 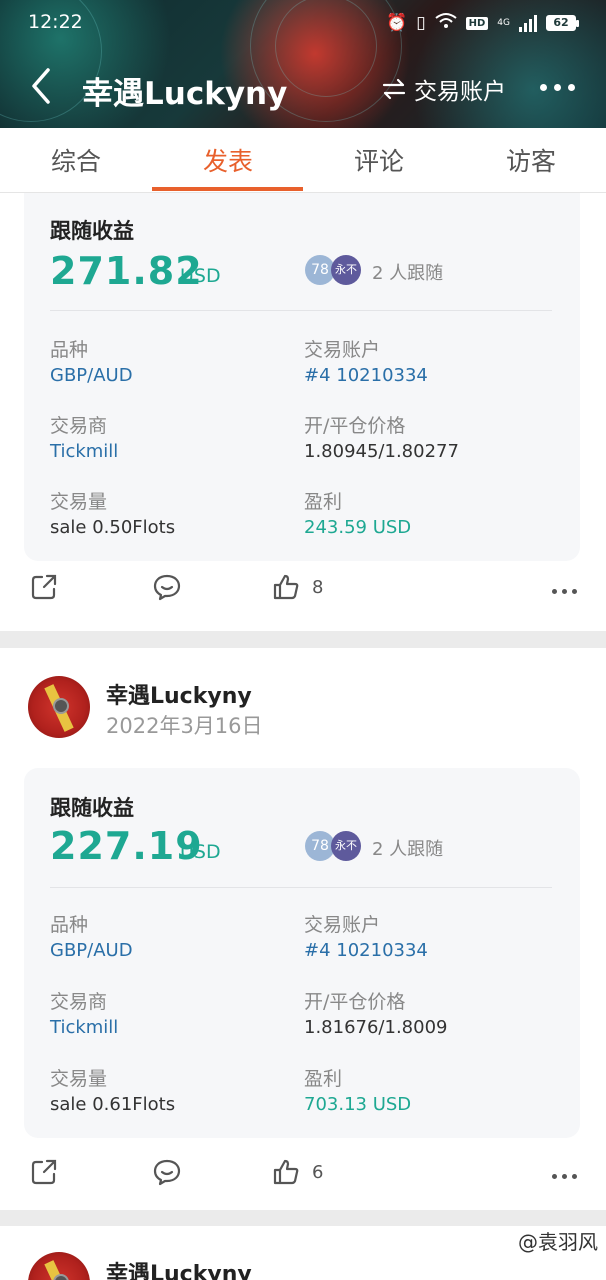 I want to click on volume-value: sale 0.61Flots, so click(x=113, y=1104).